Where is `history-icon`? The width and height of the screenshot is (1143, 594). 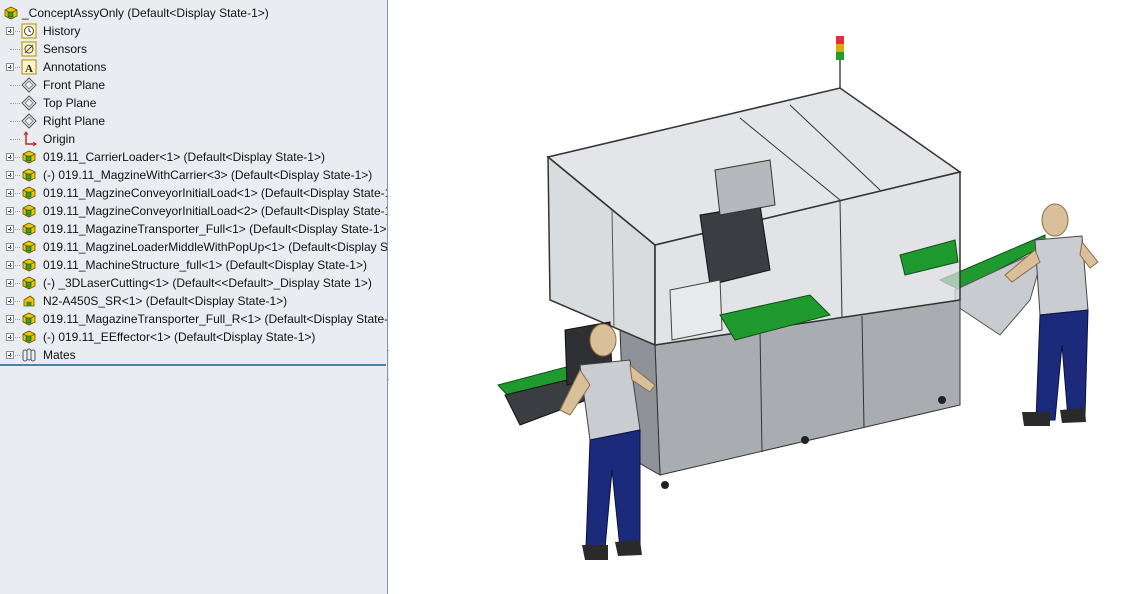
history-icon is located at coordinates (29, 31).